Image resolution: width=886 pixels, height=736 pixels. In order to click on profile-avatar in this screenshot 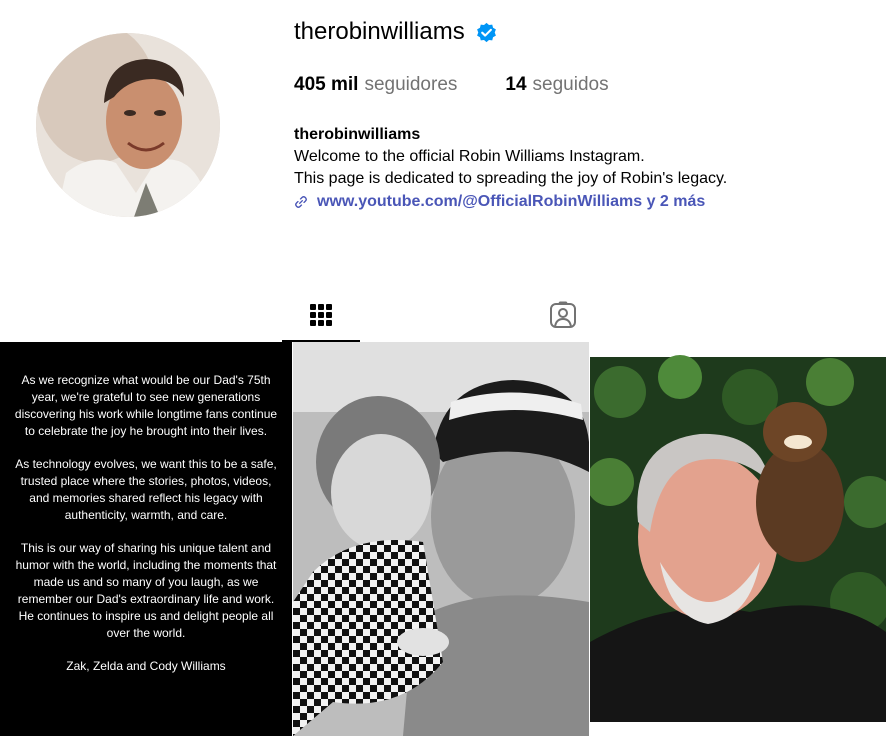, I will do `click(128, 125)`.